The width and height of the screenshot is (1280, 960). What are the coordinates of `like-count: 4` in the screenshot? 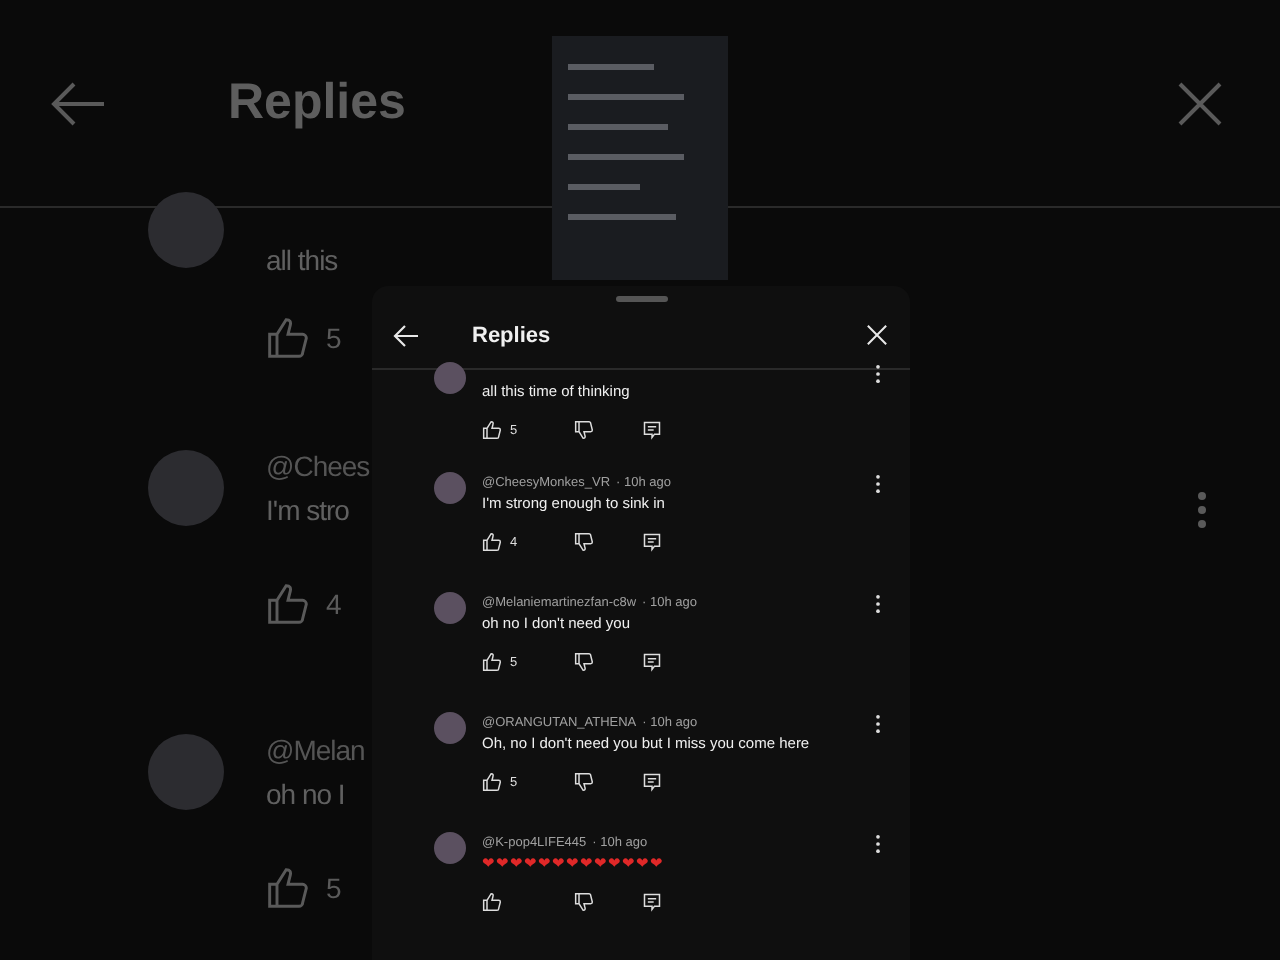 It's located at (334, 604).